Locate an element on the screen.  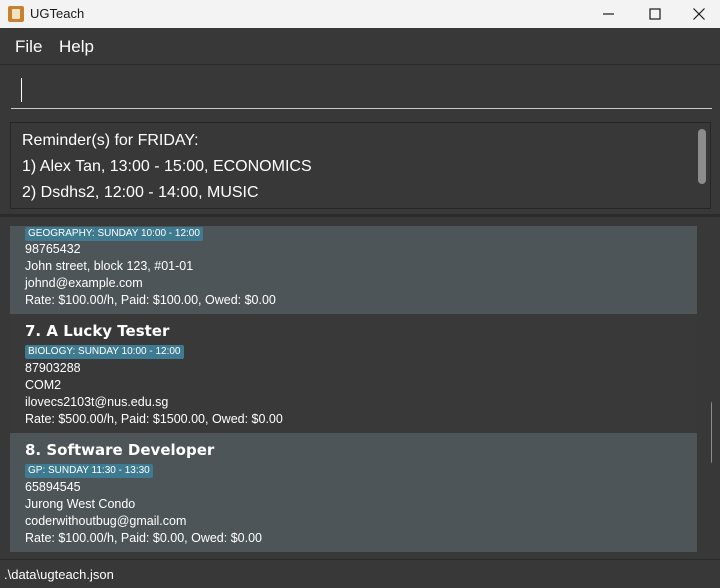
student-email: coderwithoutbug@gmail.com is located at coordinates (106, 521).